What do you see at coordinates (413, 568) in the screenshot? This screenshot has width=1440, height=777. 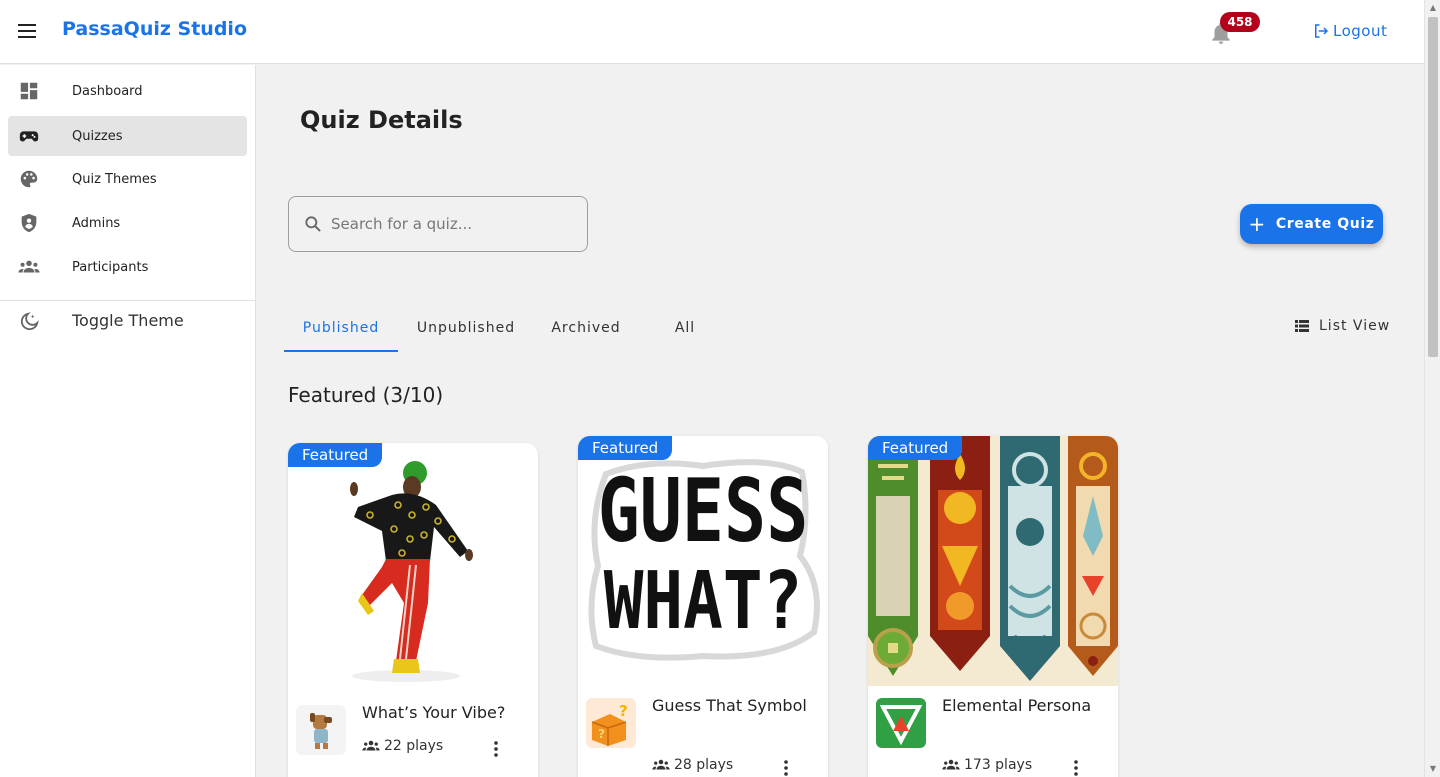 I see `dancer-illustration` at bounding box center [413, 568].